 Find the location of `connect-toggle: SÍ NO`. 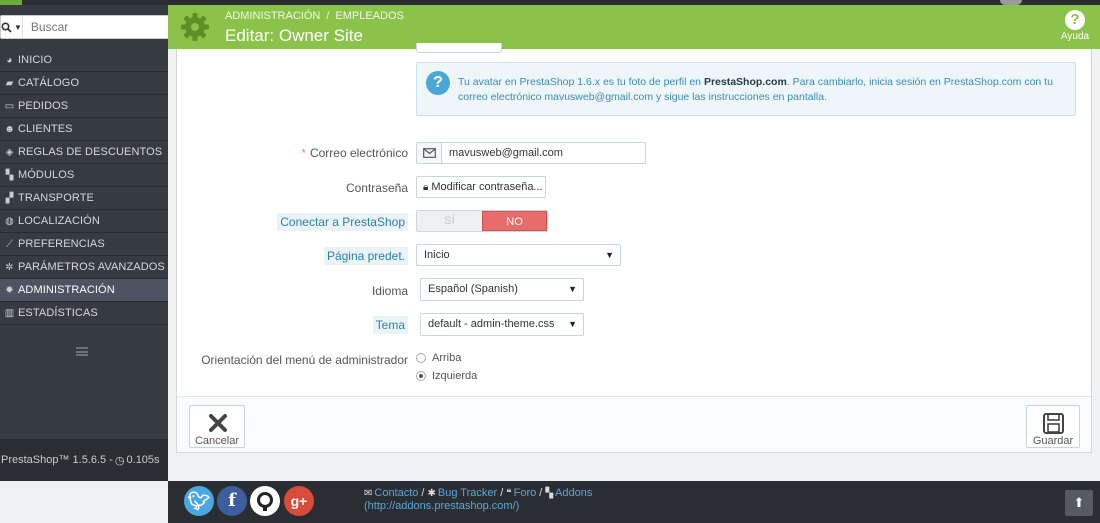

connect-toggle: SÍ NO is located at coordinates (482, 221).